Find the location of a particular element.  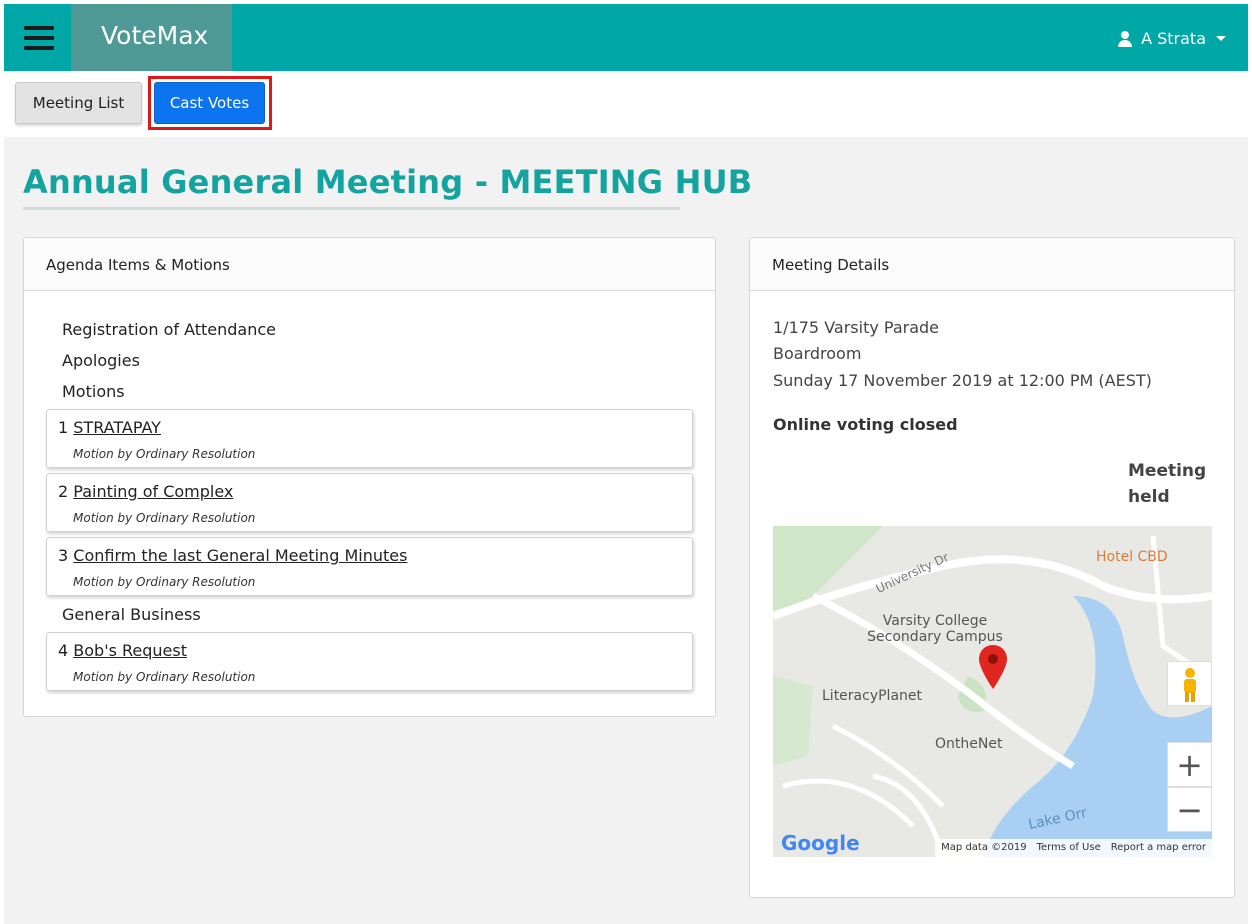

map-label-onthenet: OntheNet is located at coordinates (969, 744).